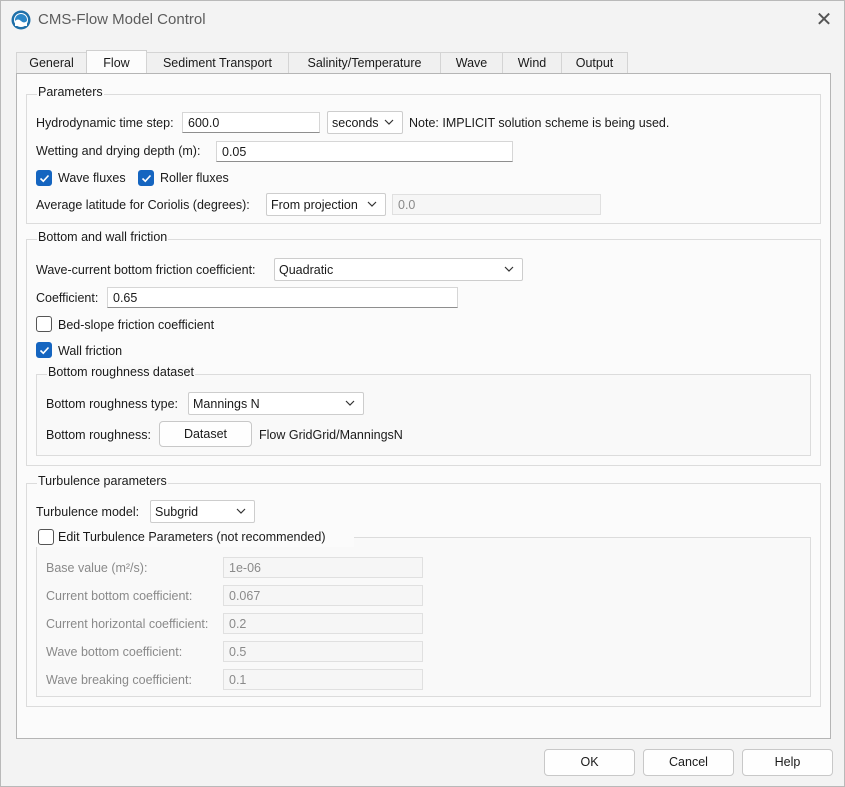  I want to click on wall-friction-checkbox, so click(44, 350).